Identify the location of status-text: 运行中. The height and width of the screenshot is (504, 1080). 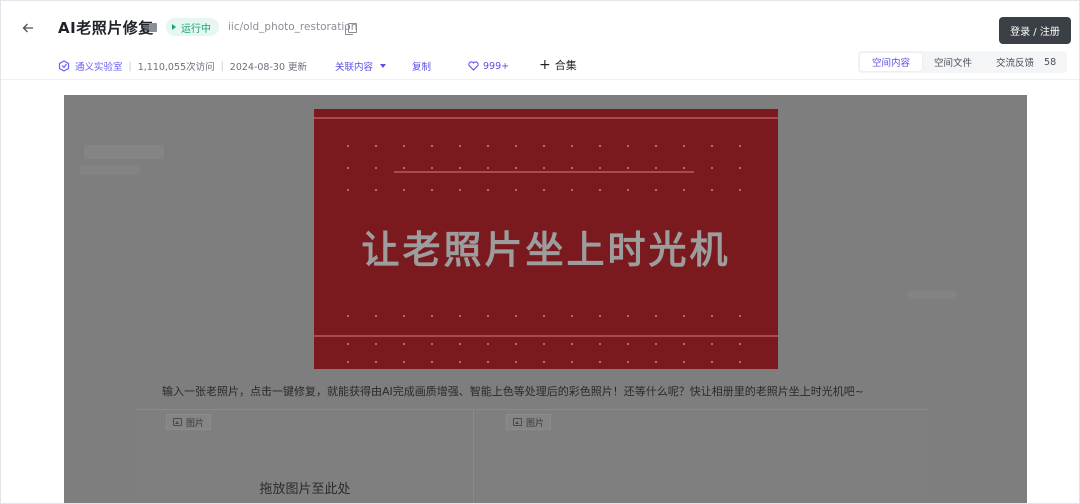
(196, 29).